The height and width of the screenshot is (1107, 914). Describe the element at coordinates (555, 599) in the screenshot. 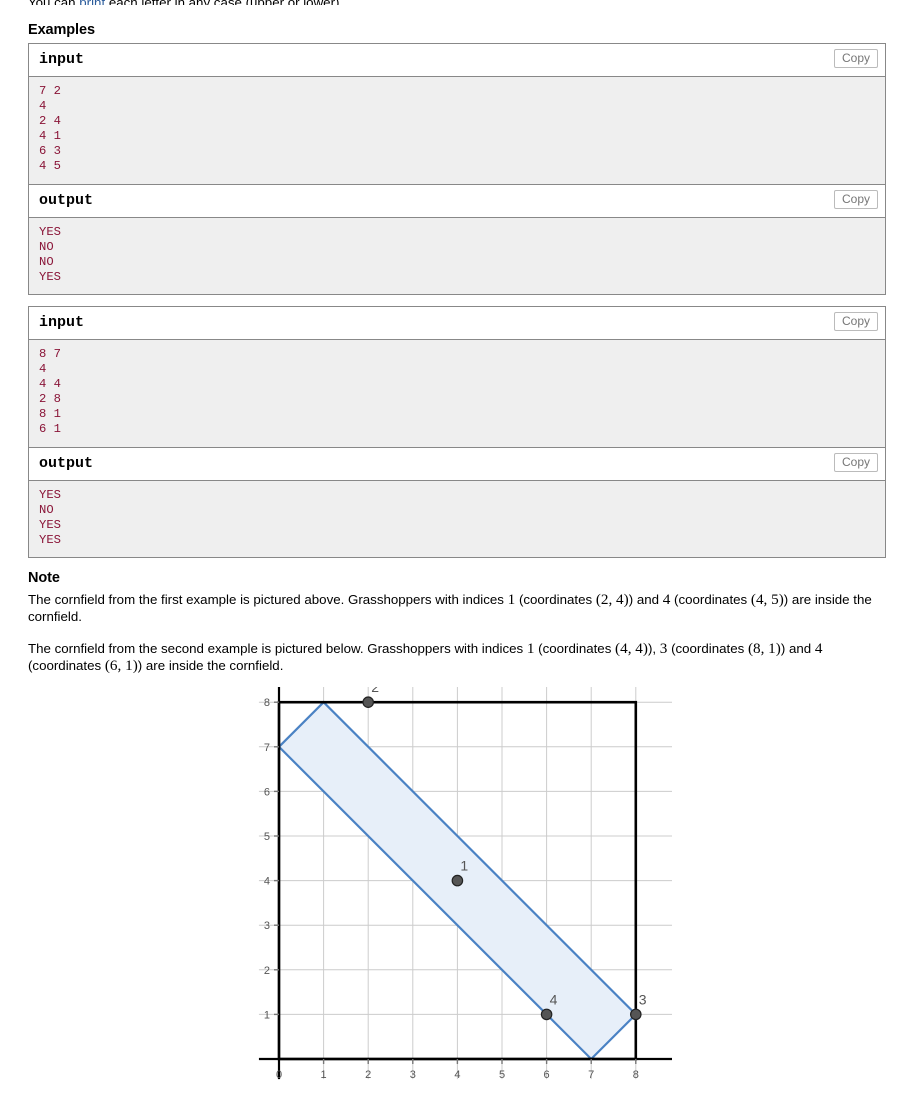

I see `note1-t2: (coordinates` at that location.